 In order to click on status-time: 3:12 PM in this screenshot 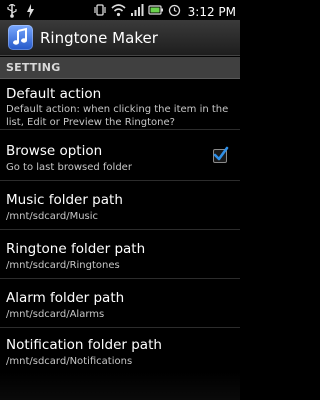, I will do `click(211, 11)`.